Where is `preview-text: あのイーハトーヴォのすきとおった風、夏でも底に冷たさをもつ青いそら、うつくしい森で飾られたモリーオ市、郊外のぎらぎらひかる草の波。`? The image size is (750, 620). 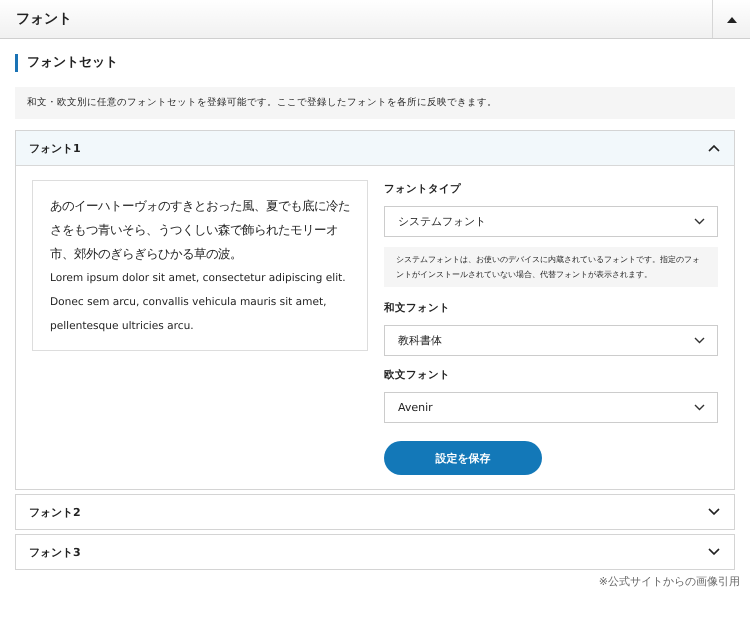 preview-text: あのイーハトーヴォのすきとおった風、夏でも底に冷たさをもつ青いそら、うつくしい森で飾られたモリーオ市、郊外のぎらぎらひかる草の波。 is located at coordinates (200, 230).